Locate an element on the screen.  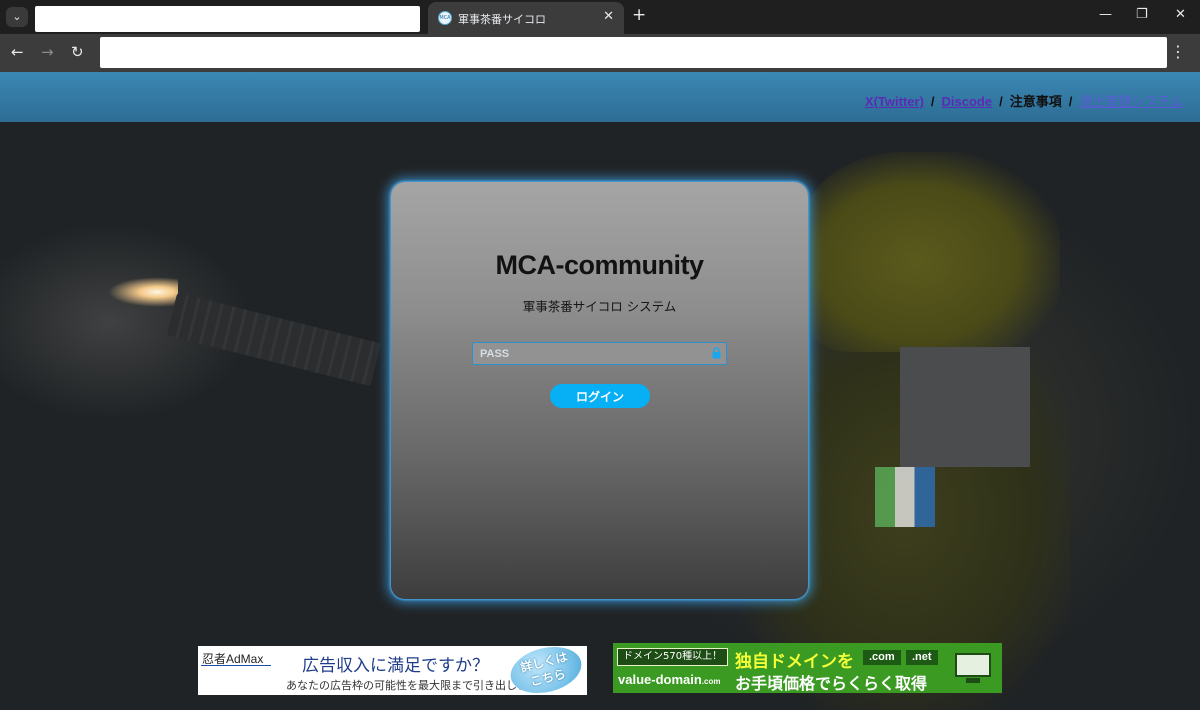
close-tab-icon: ✕ is located at coordinates (608, 16).